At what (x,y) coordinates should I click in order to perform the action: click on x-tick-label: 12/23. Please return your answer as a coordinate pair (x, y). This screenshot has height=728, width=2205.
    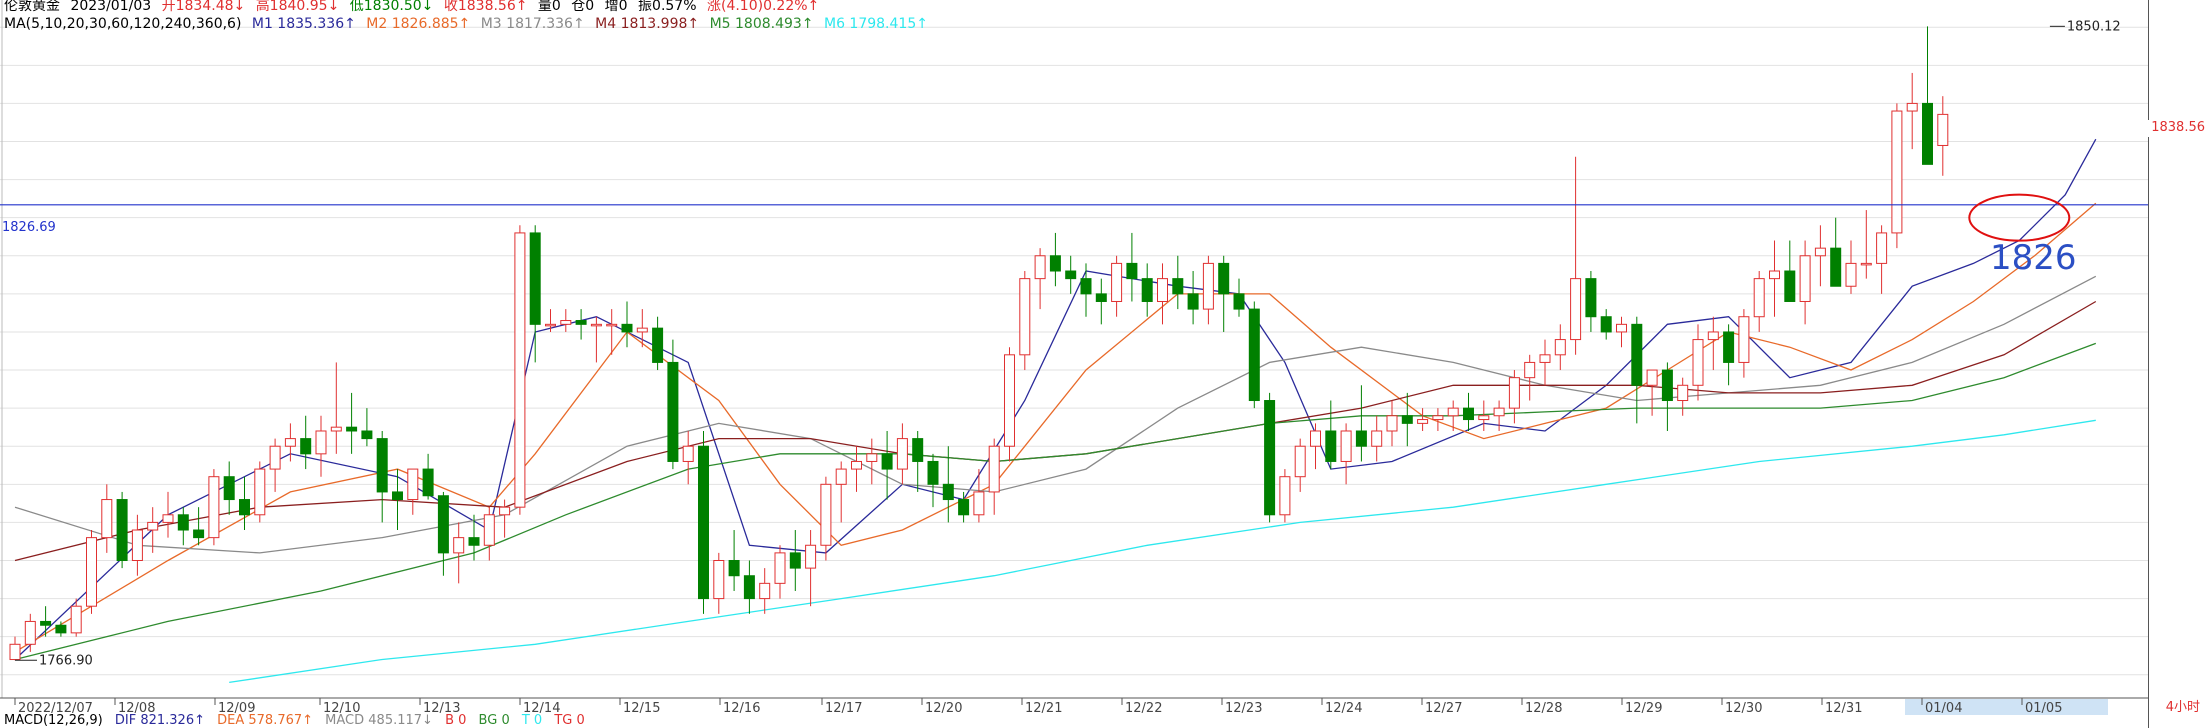
    Looking at the image, I should click on (1243, 708).